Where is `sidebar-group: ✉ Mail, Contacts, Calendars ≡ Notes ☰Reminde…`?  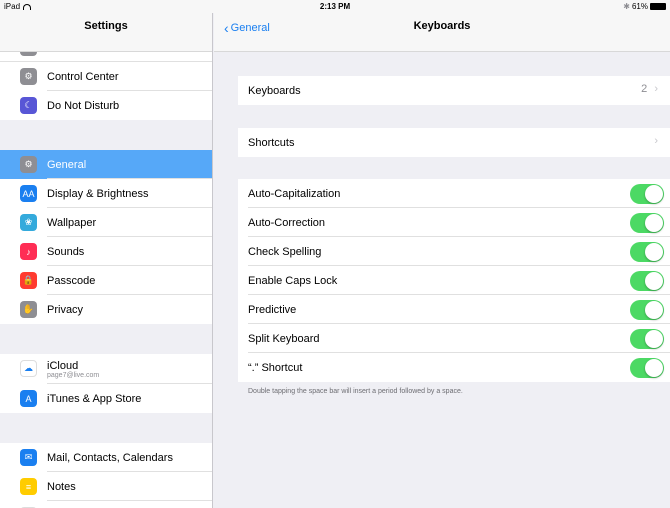
sidebar-group: ✉ Mail, Contacts, Calendars ≡ Notes ☰Reminde… is located at coordinates (106, 475).